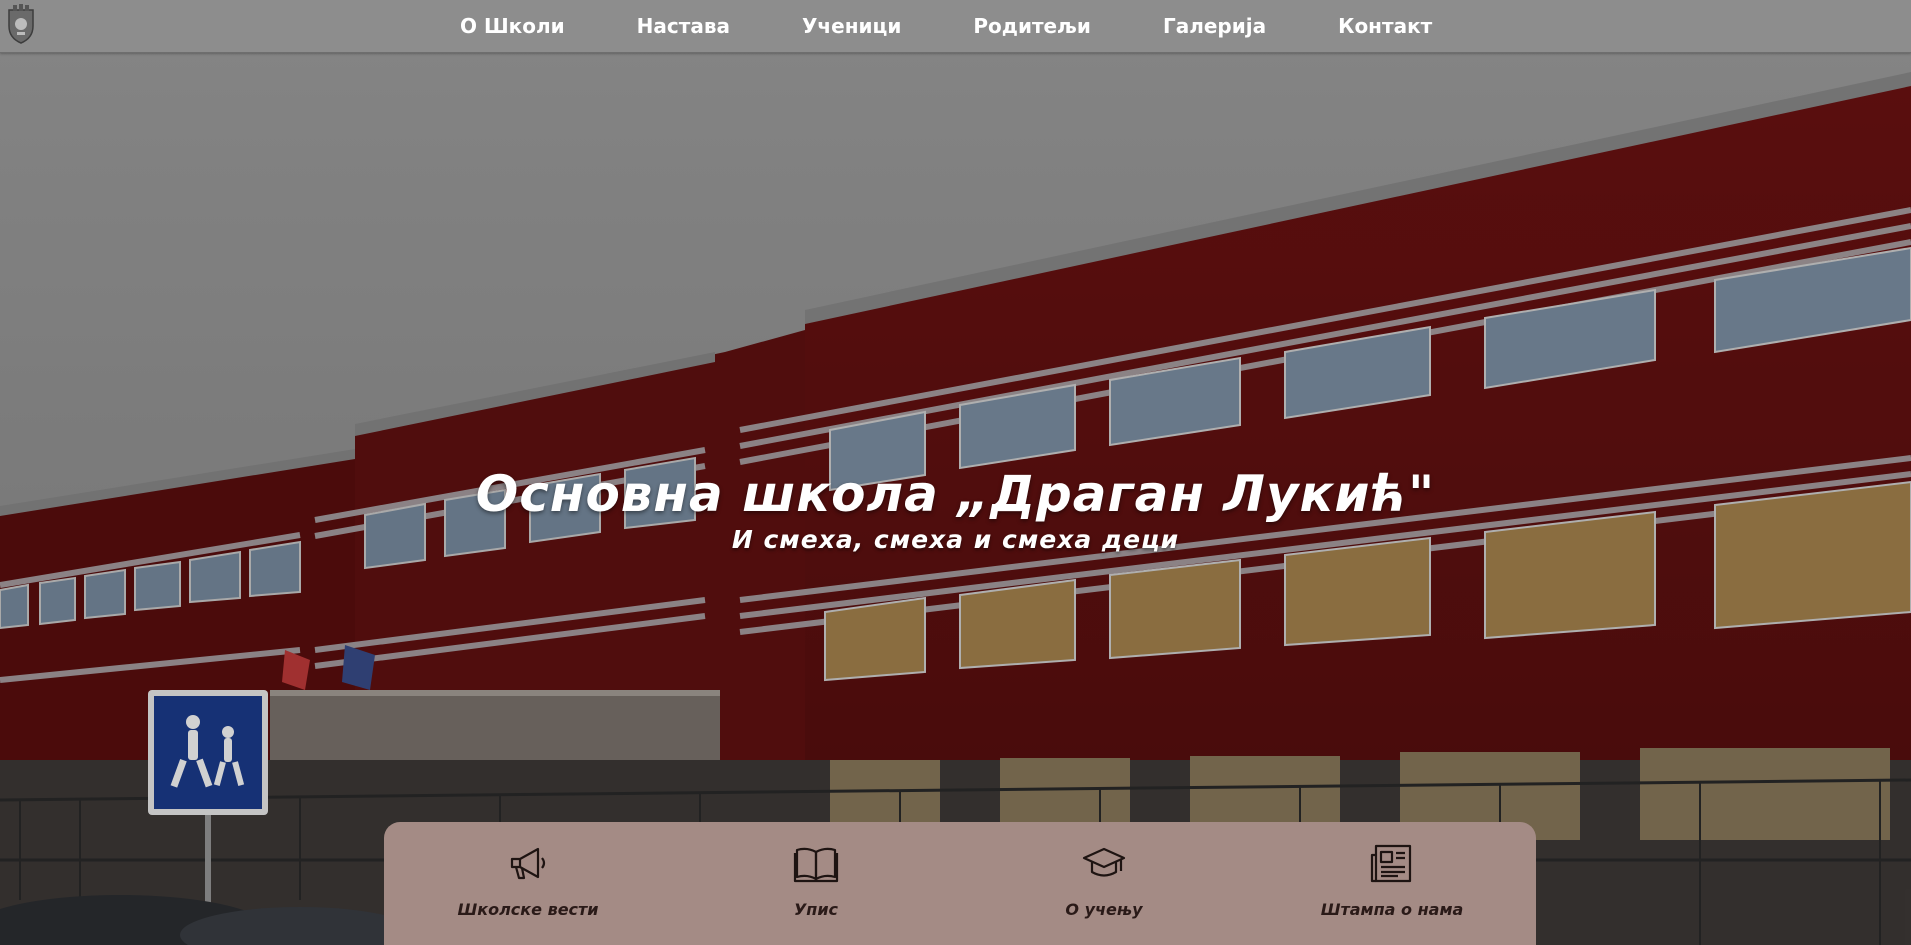  I want to click on nav-item-about-school: О Школи, so click(512, 26).